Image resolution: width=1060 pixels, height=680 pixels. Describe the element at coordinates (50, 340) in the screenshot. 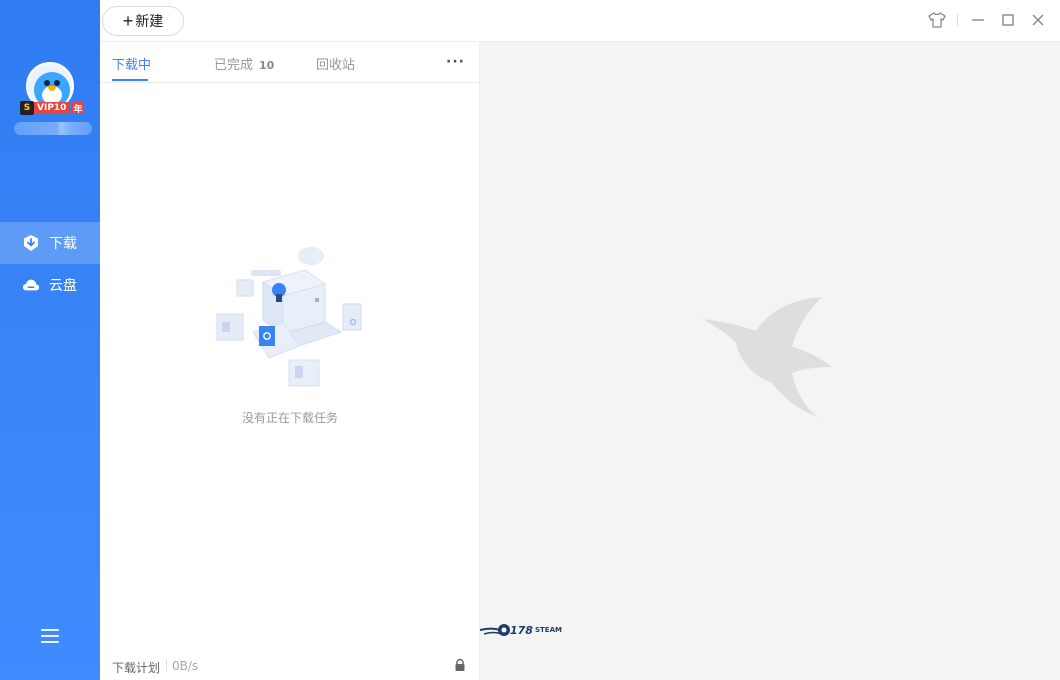

I see `sidebar: S VIP10 年 下载 云盘` at that location.